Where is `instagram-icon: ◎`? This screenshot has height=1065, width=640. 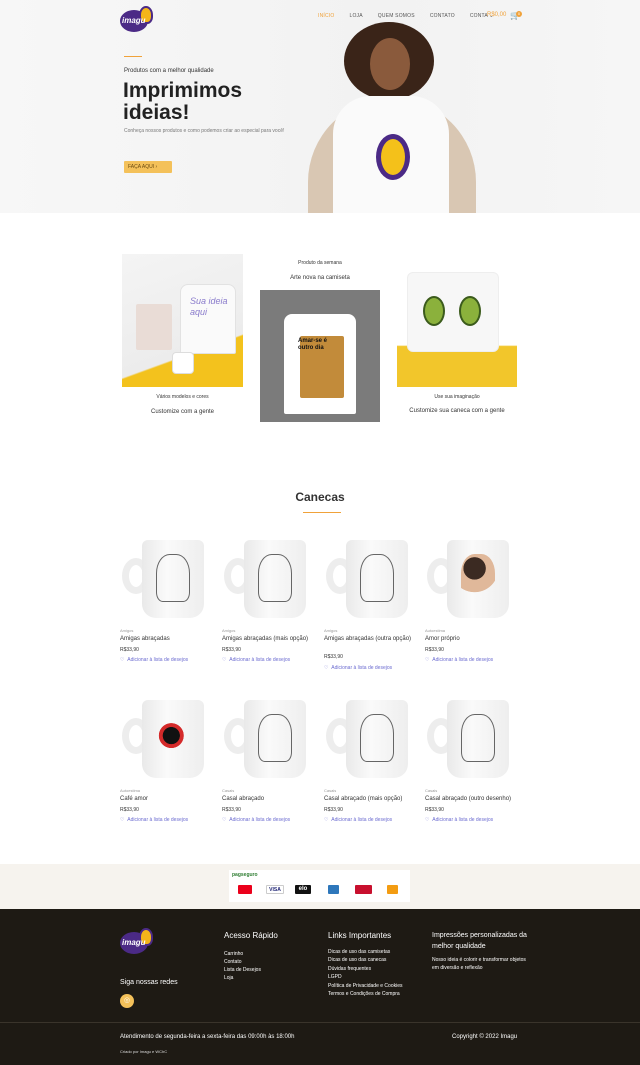
instagram-icon: ◎ is located at coordinates (127, 1001).